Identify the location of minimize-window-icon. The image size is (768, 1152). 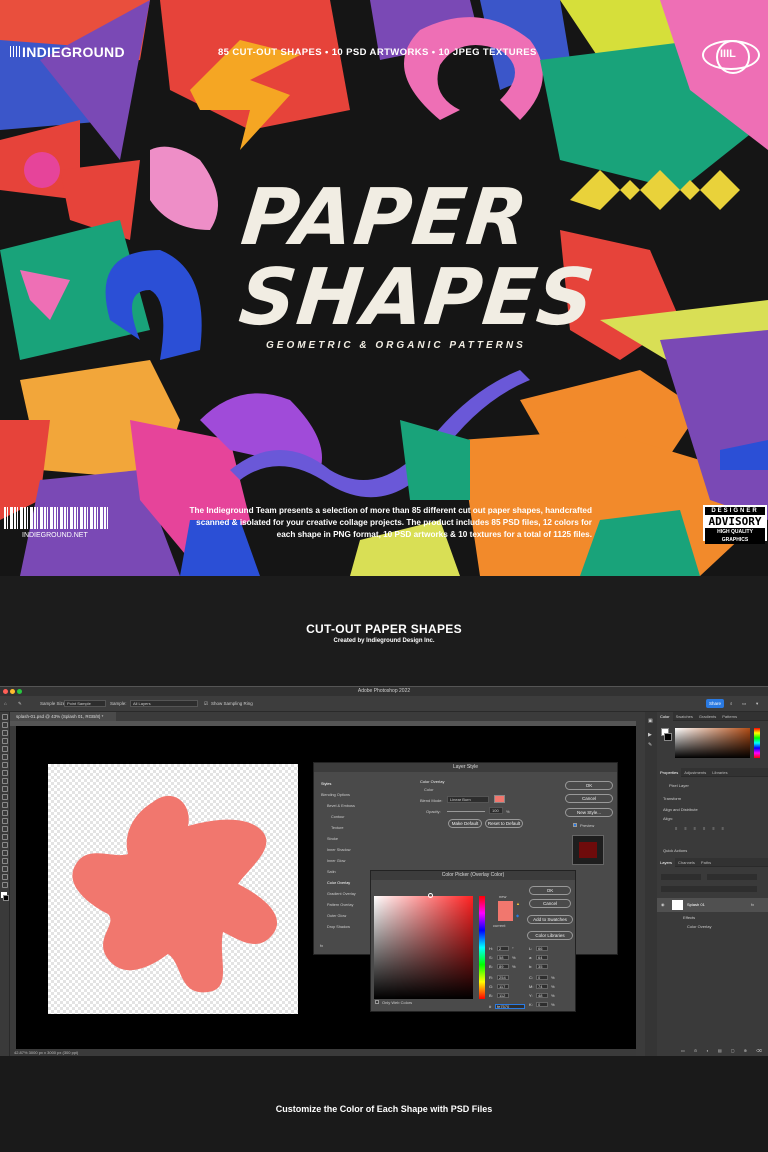
(12, 691).